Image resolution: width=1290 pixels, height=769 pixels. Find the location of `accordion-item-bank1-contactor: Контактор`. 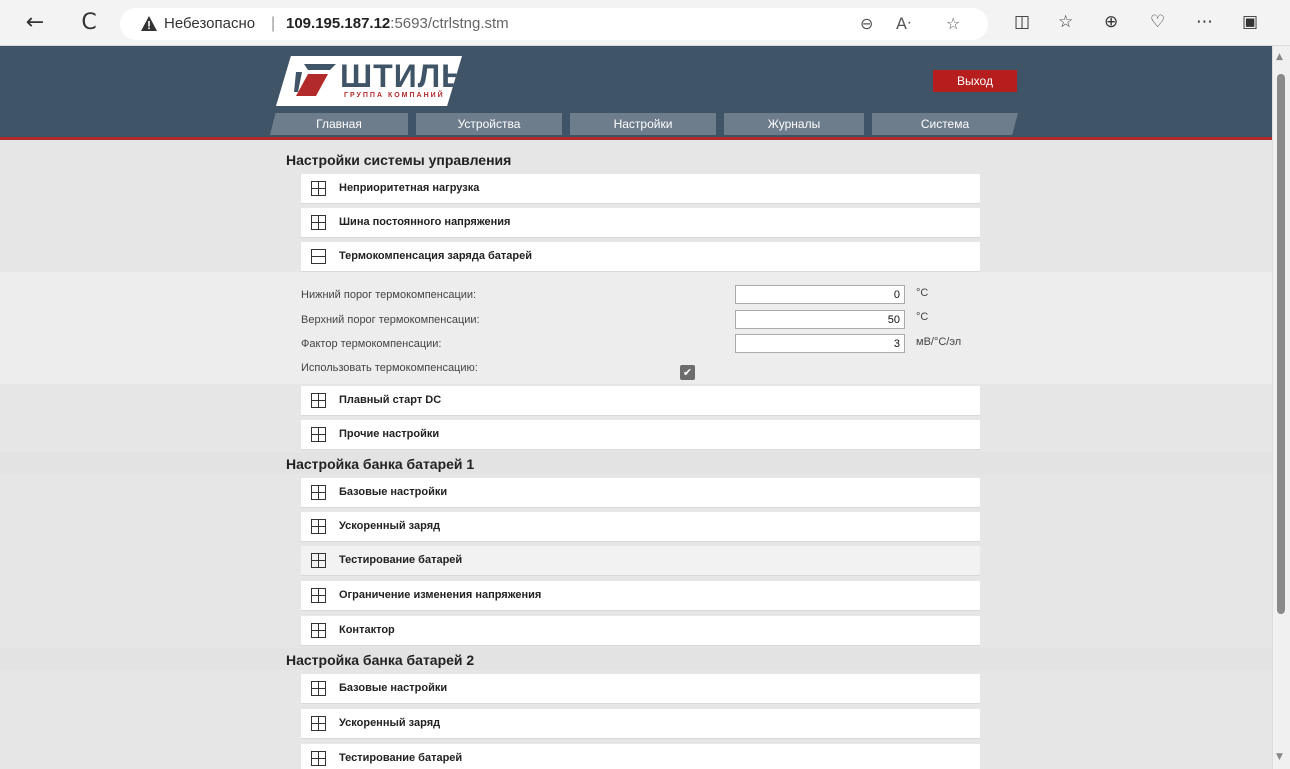

accordion-item-bank1-contactor: Контактор is located at coordinates (640, 631).